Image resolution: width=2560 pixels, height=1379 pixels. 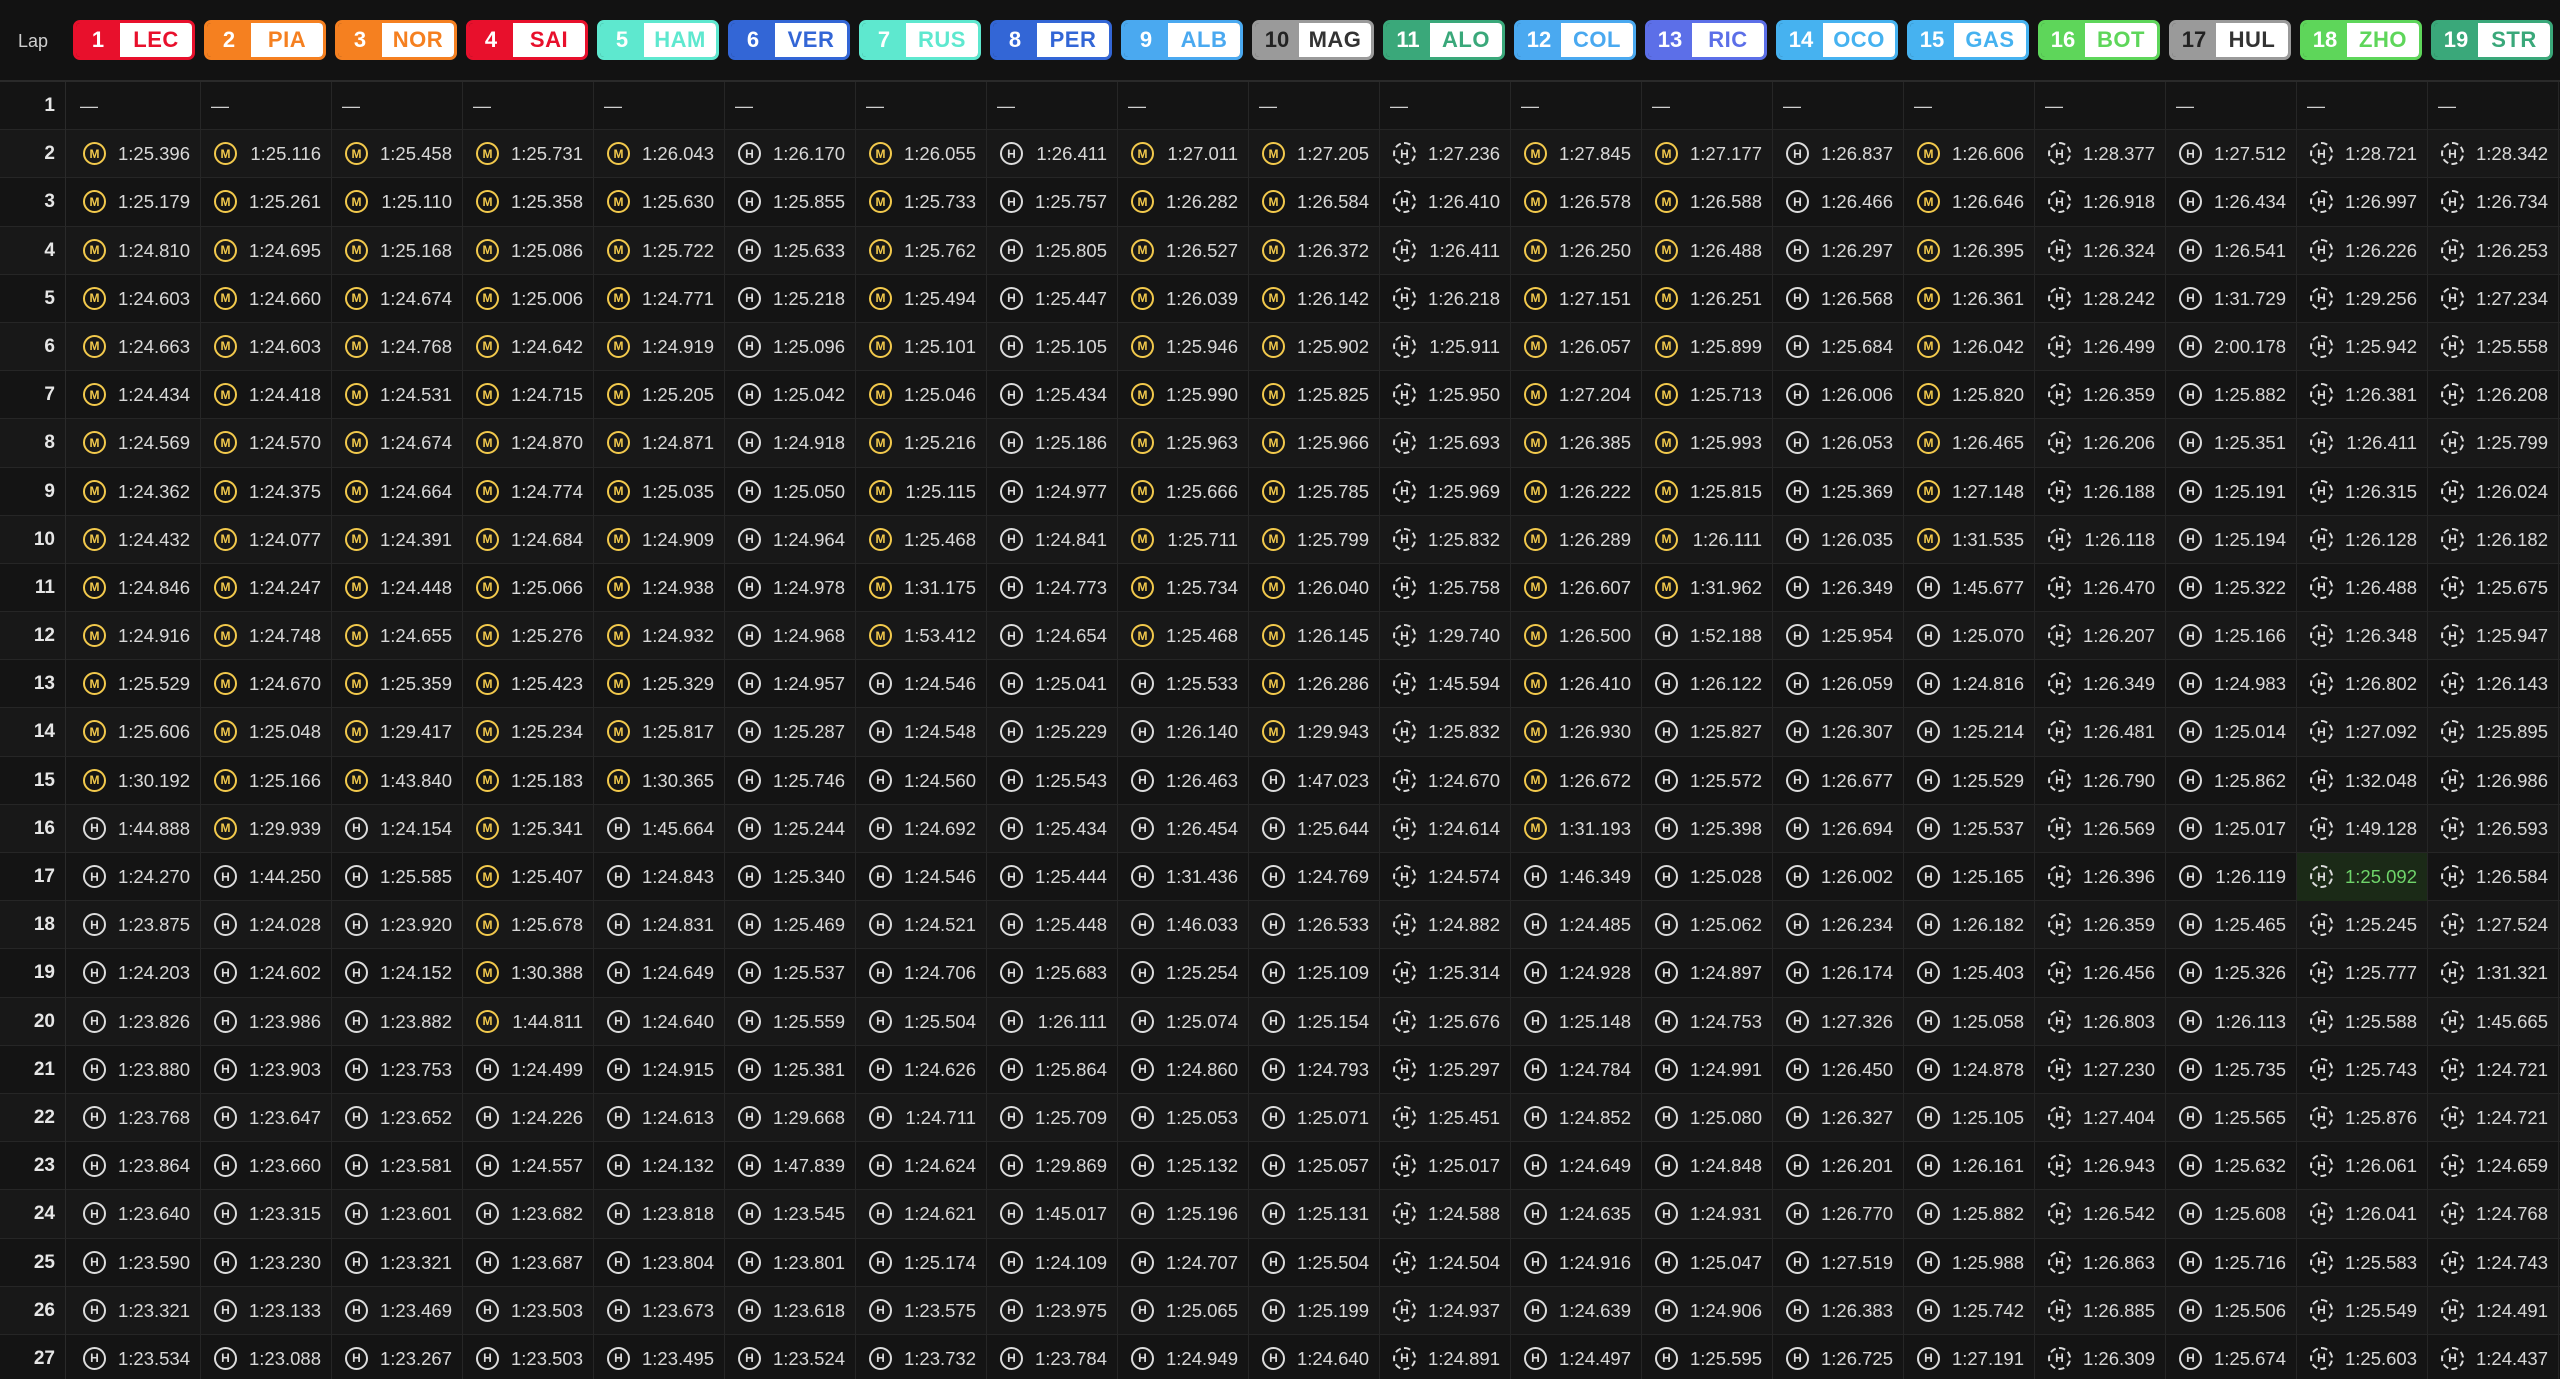 What do you see at coordinates (2493, 491) in the screenshot?
I see `lap-time-cell: H 1:26.024` at bounding box center [2493, 491].